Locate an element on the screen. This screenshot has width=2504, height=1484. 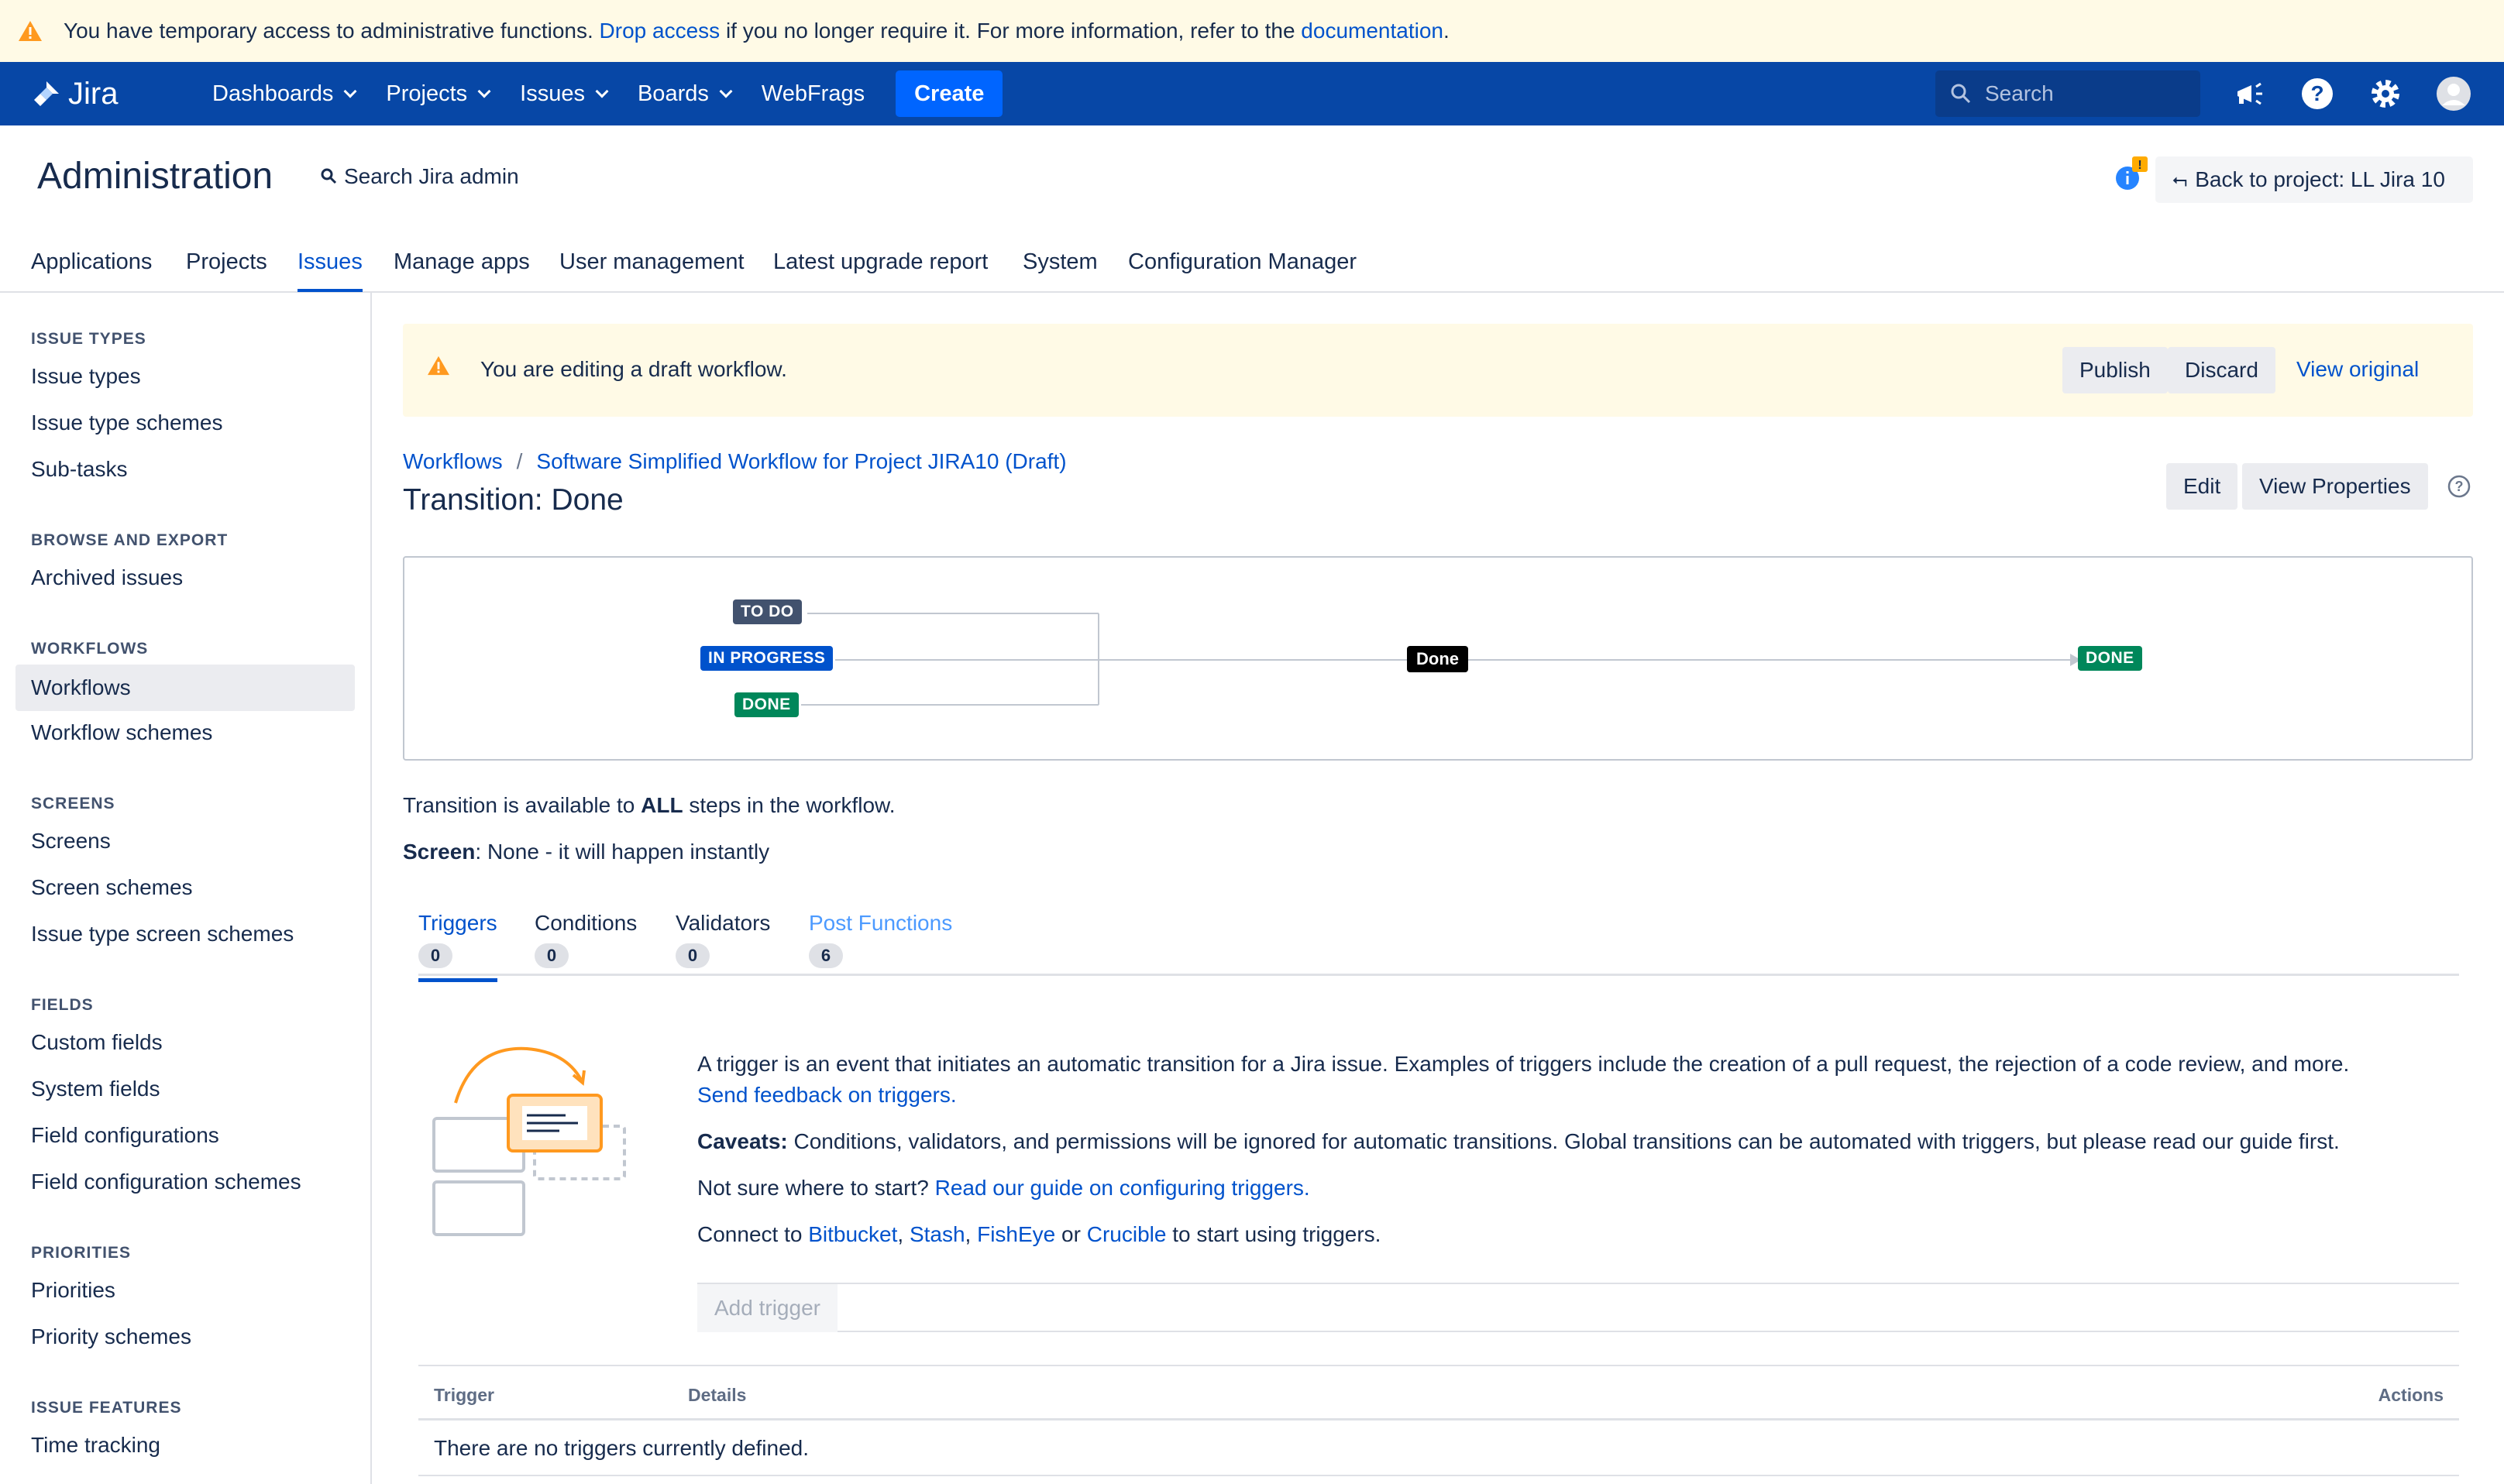
sidebar-item-issue-types: Issue types is located at coordinates (86, 376).